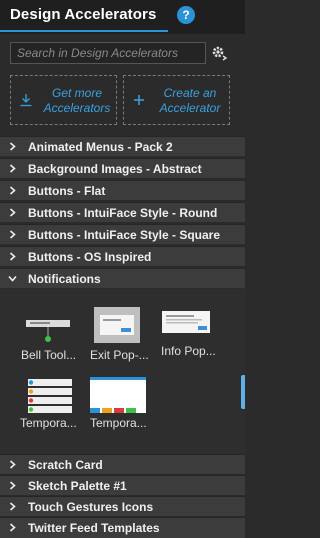  I want to click on category-label: Touch Gestures Icons, so click(91, 507).